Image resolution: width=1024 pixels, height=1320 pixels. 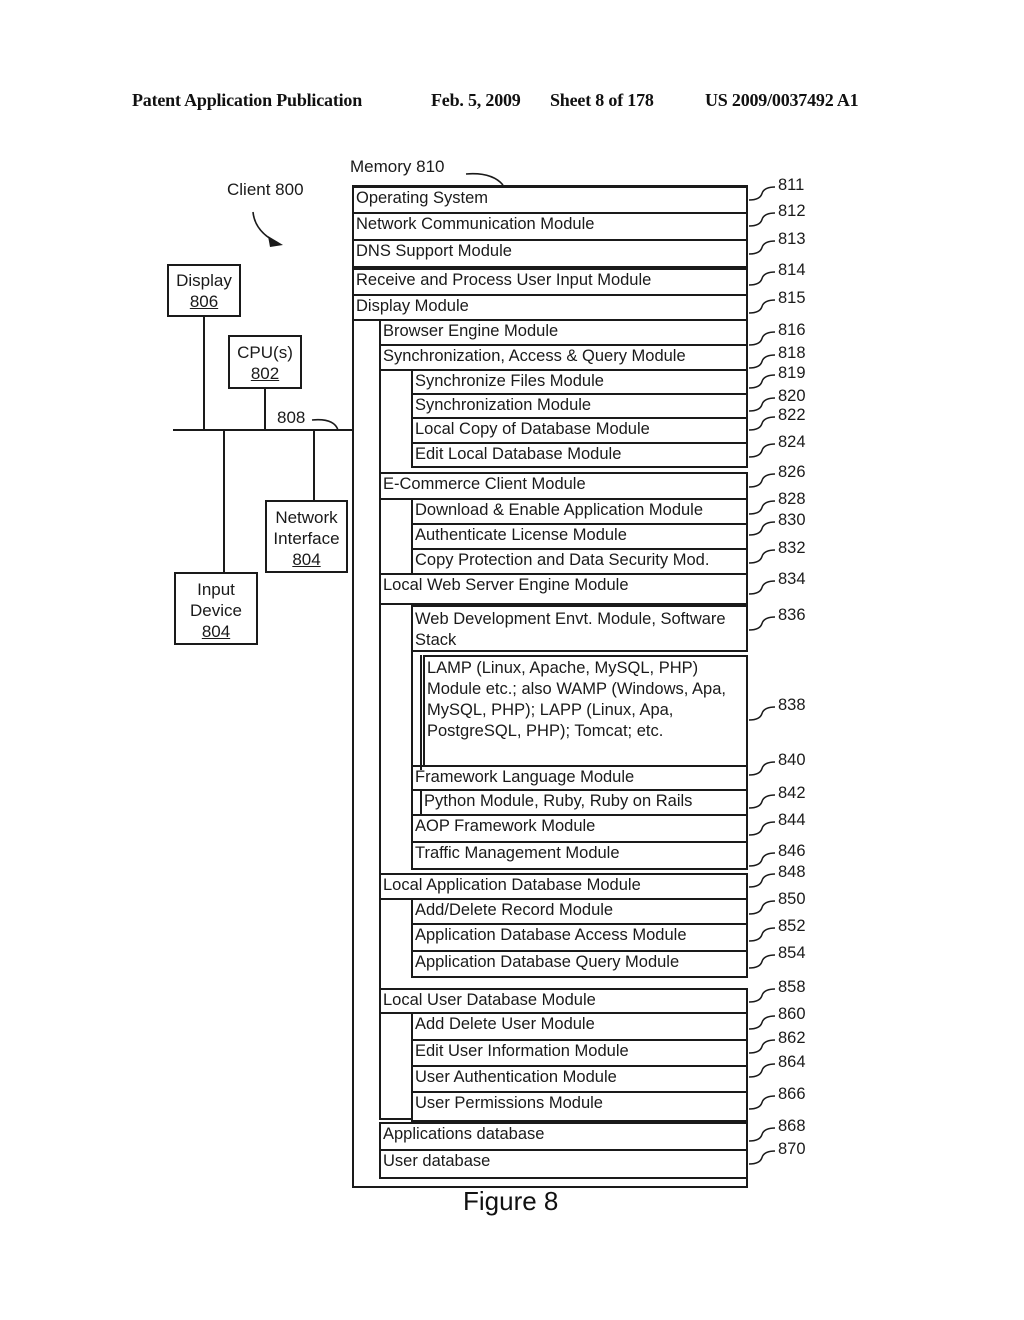 What do you see at coordinates (792, 1062) in the screenshot?
I see `ref-number-864: 864` at bounding box center [792, 1062].